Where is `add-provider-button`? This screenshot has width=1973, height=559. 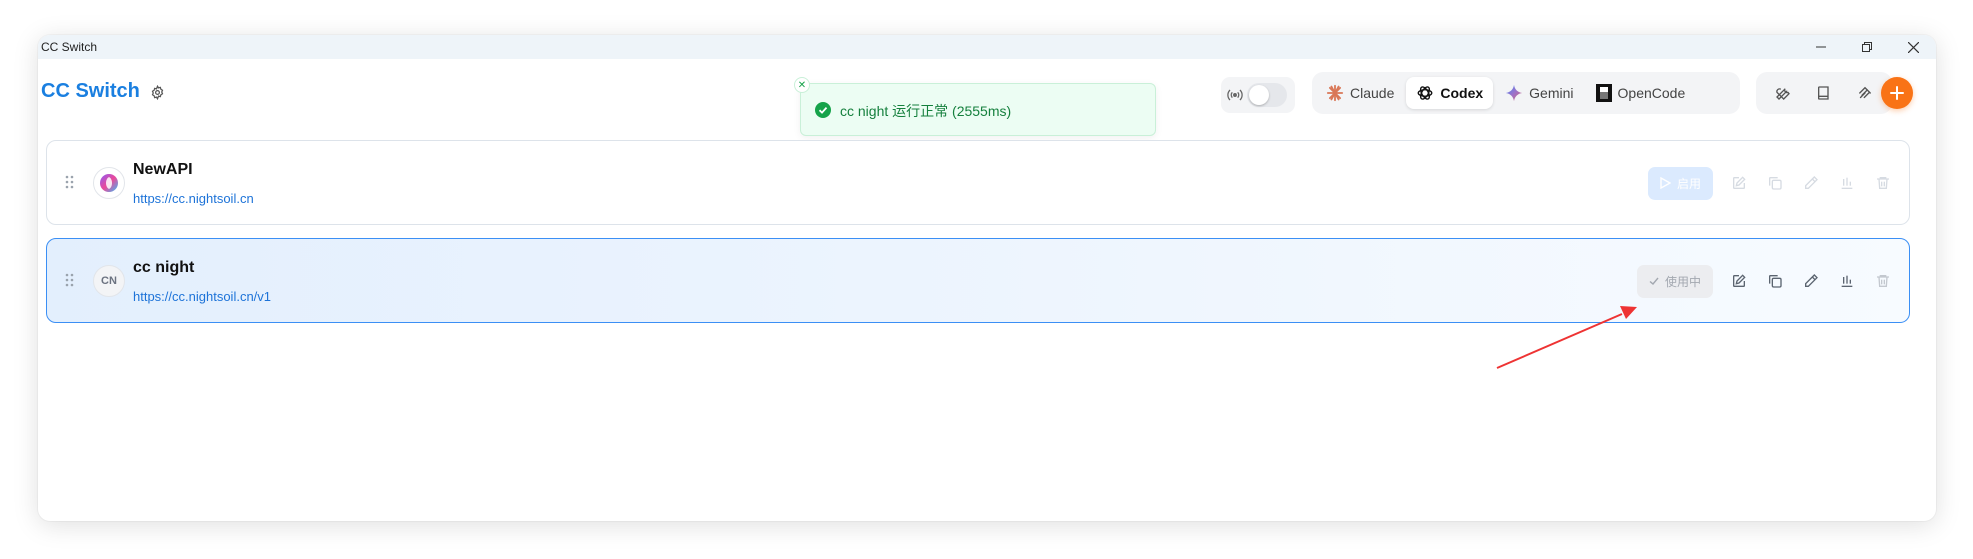 add-provider-button is located at coordinates (1897, 93).